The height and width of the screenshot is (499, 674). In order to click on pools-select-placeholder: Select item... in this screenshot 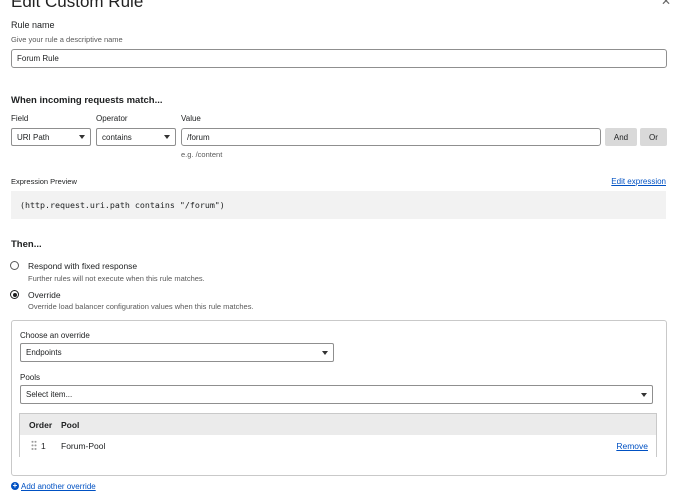, I will do `click(49, 394)`.